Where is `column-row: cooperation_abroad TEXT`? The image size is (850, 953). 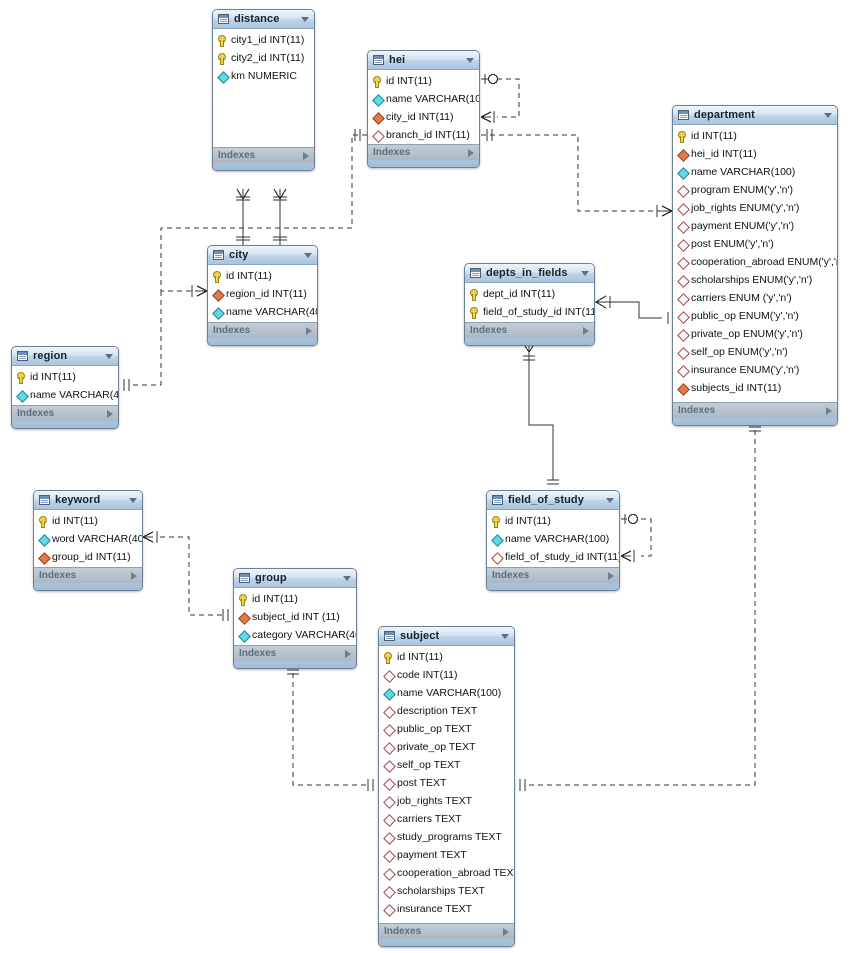 column-row: cooperation_abroad TEXT is located at coordinates (446, 873).